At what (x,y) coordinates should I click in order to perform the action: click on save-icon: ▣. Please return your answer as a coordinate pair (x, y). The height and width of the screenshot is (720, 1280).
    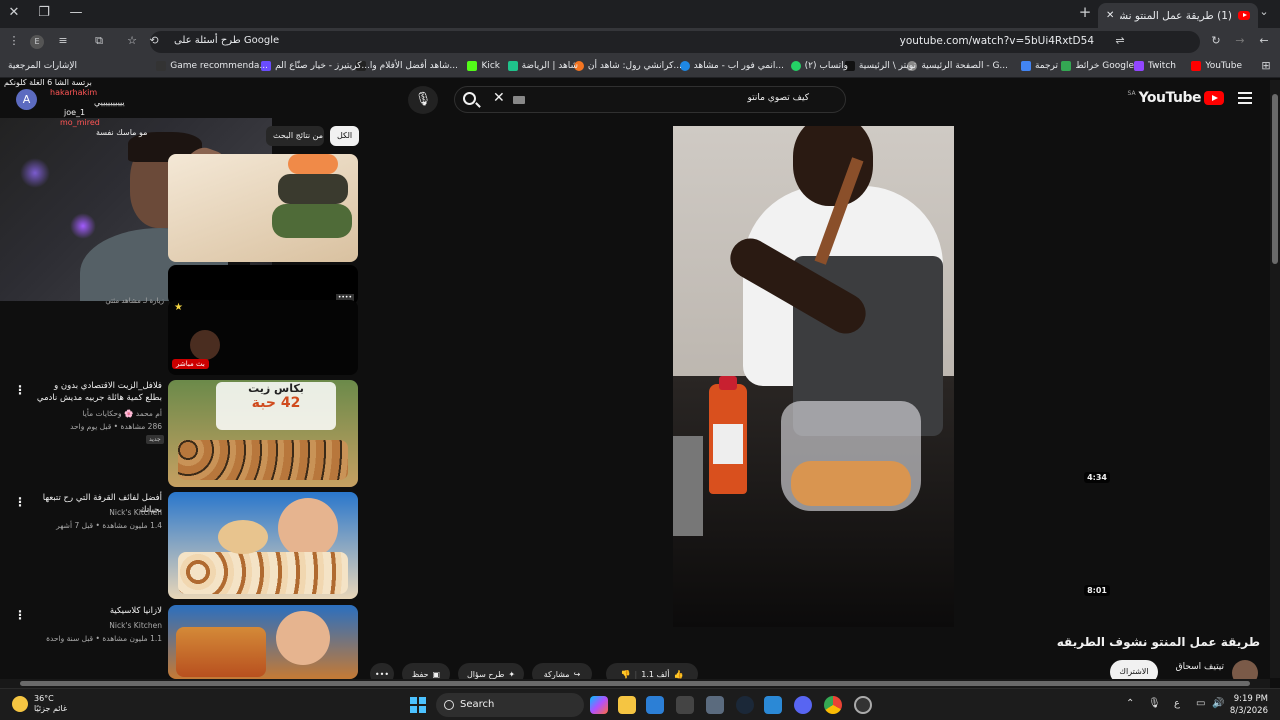
    Looking at the image, I should click on (436, 674).